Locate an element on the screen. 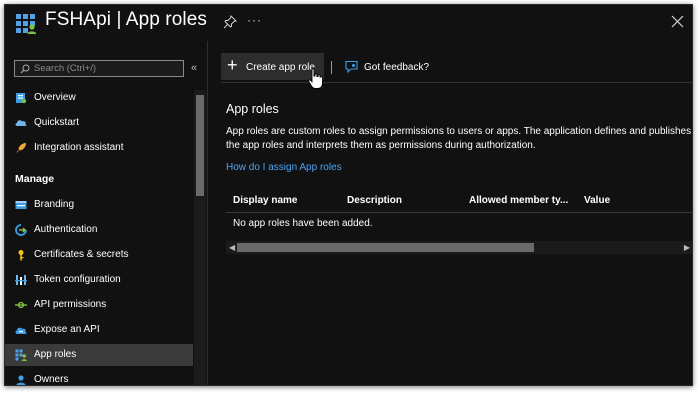 This screenshot has height=393, width=700. app-registration-icon is located at coordinates (26, 24).